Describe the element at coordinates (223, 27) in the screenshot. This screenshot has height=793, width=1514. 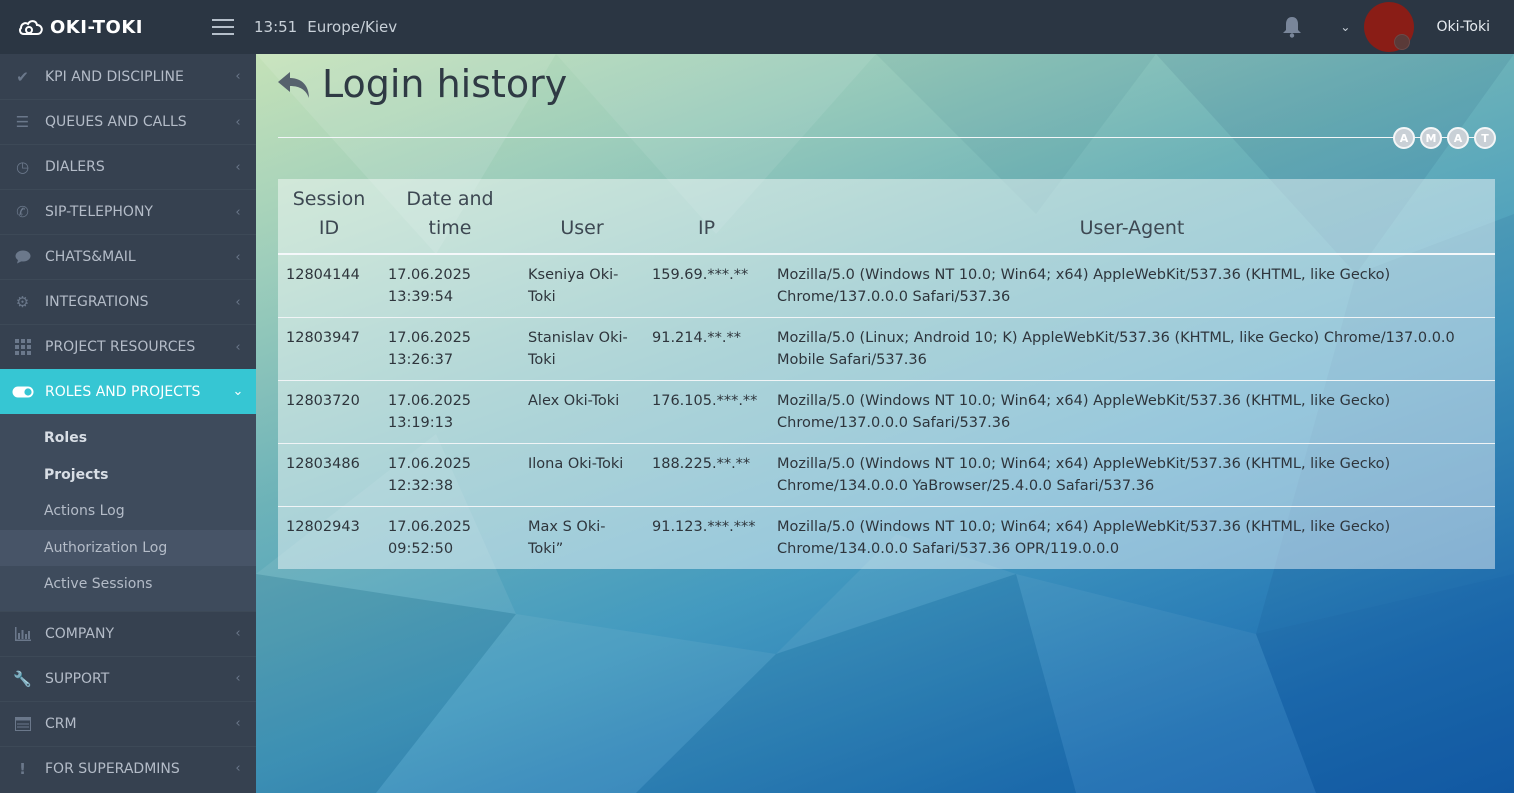
I see `menu-toggle-icon` at that location.